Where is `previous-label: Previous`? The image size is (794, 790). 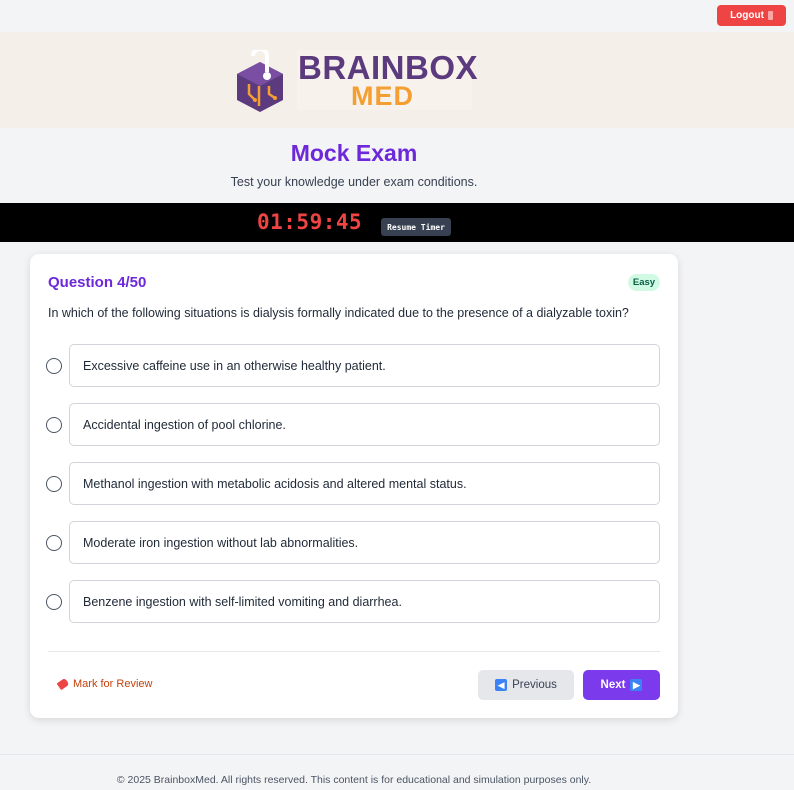
previous-label: Previous is located at coordinates (534, 685).